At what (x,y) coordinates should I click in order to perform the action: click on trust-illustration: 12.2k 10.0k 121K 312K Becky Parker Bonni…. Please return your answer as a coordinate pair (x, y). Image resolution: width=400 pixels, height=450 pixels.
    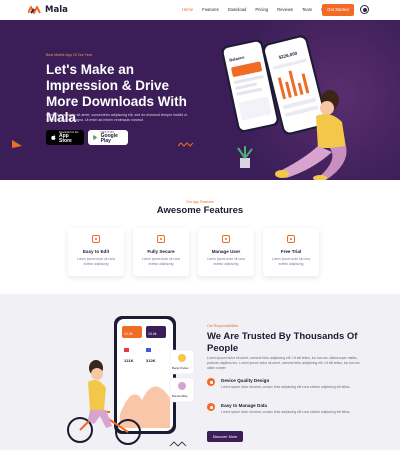
    Looking at the image, I should click on (131, 381).